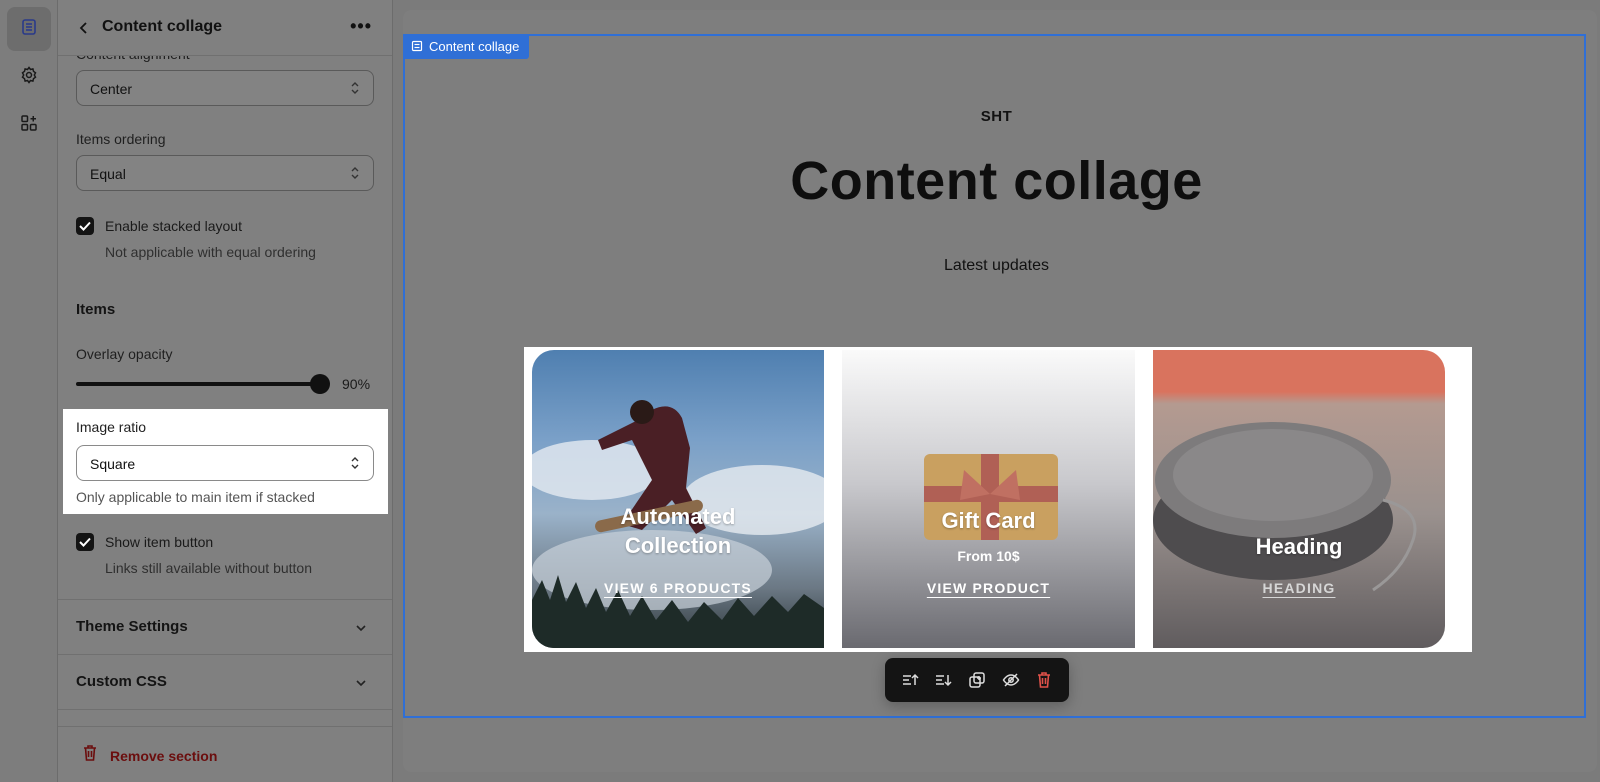 The image size is (1600, 782). I want to click on sections-nav-button, so click(29, 29).